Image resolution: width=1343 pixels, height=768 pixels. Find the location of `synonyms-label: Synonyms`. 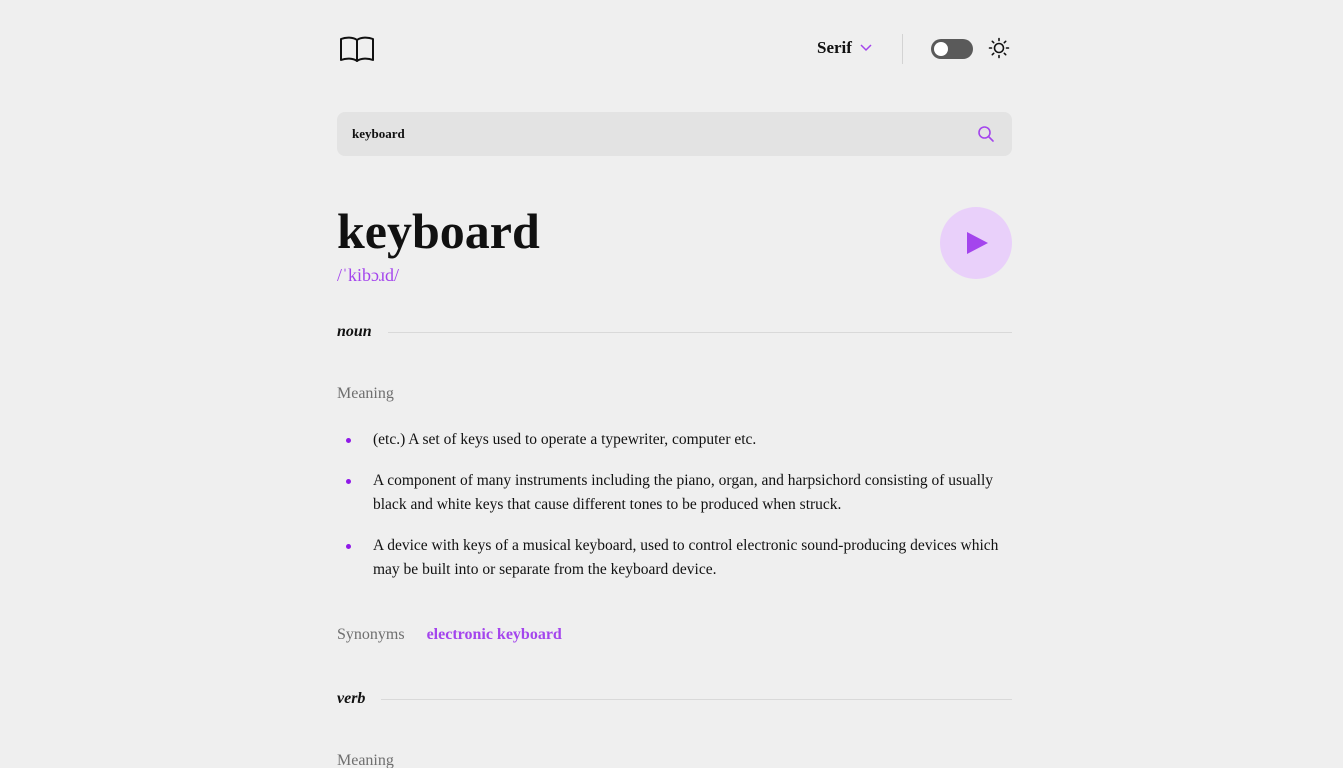

synonyms-label: Synonyms is located at coordinates (371, 634).